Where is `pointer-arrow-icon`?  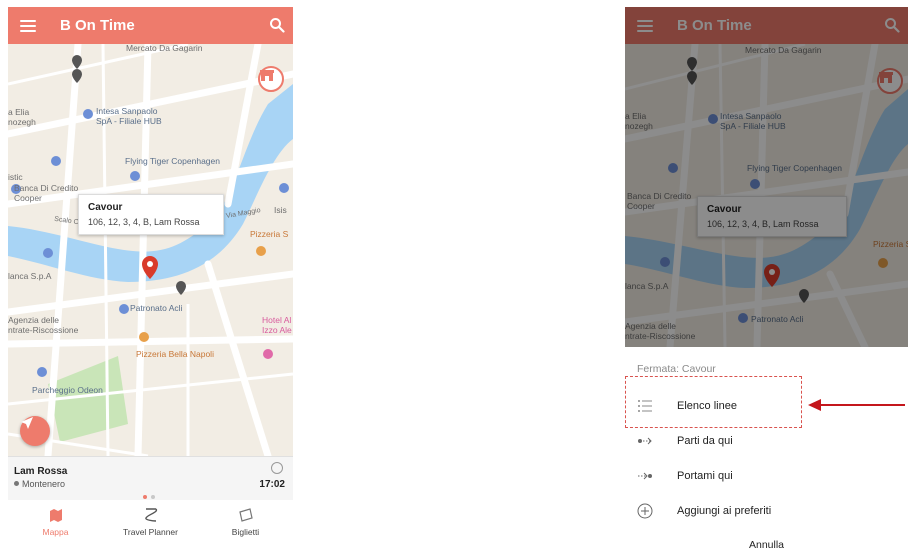 pointer-arrow-icon is located at coordinates (856, 405).